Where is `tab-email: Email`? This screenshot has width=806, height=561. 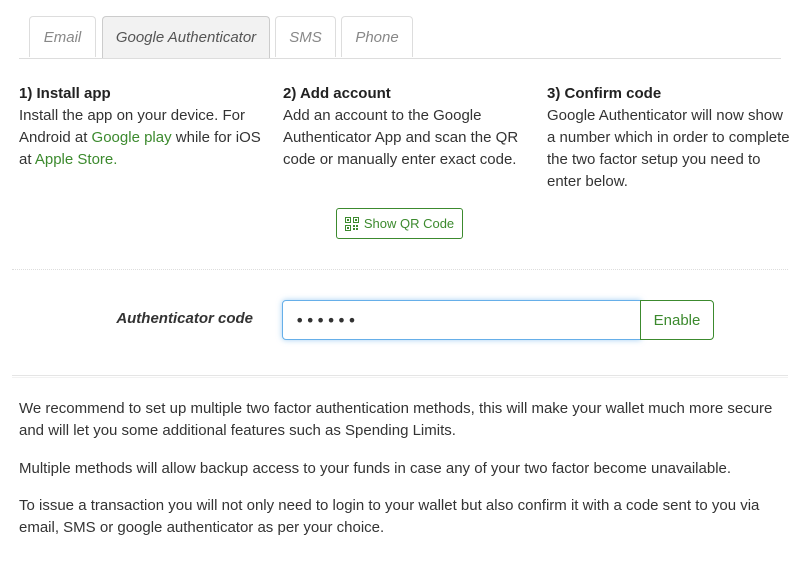 tab-email: Email is located at coordinates (62, 36).